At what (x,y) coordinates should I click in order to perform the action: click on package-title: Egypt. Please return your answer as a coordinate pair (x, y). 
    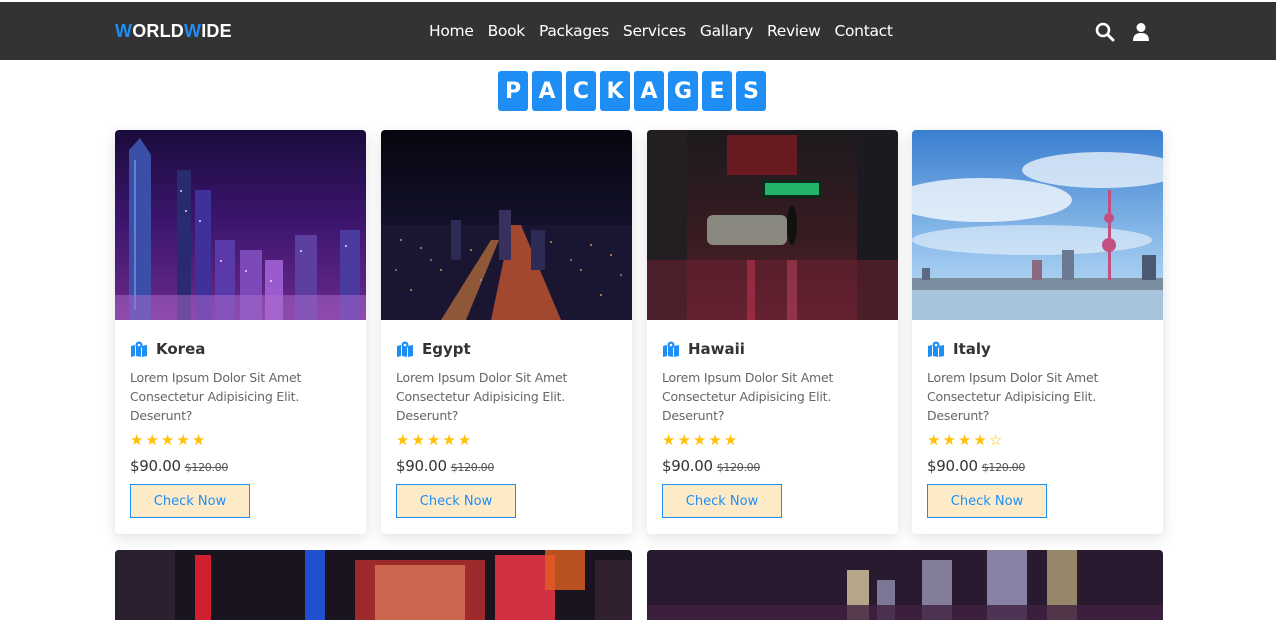
    Looking at the image, I should click on (506, 349).